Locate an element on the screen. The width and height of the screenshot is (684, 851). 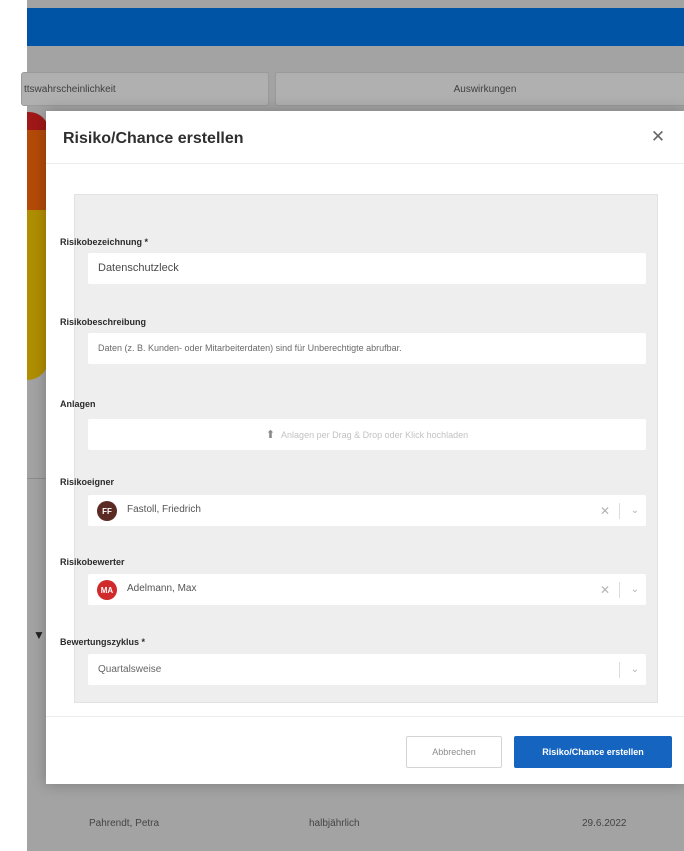
risk-name-value: Datenschutzleck is located at coordinates (138, 268).